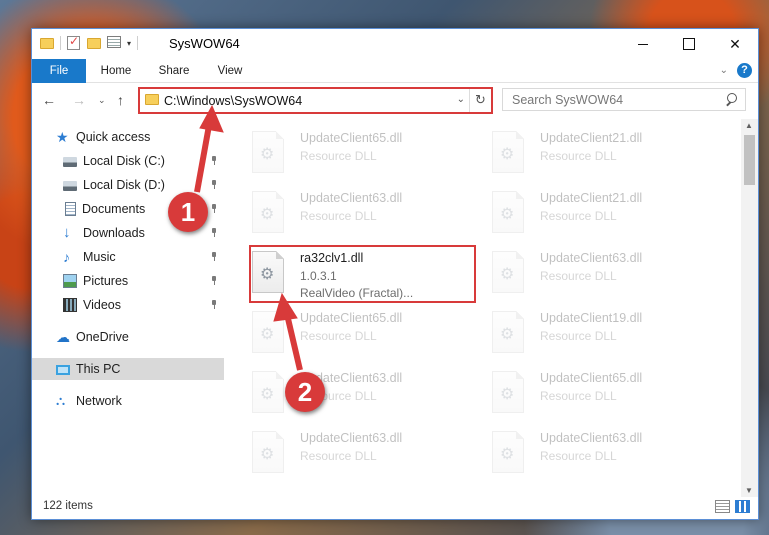  Describe the element at coordinates (749, 490) in the screenshot. I see `scroll-down-icon: ▼` at that location.